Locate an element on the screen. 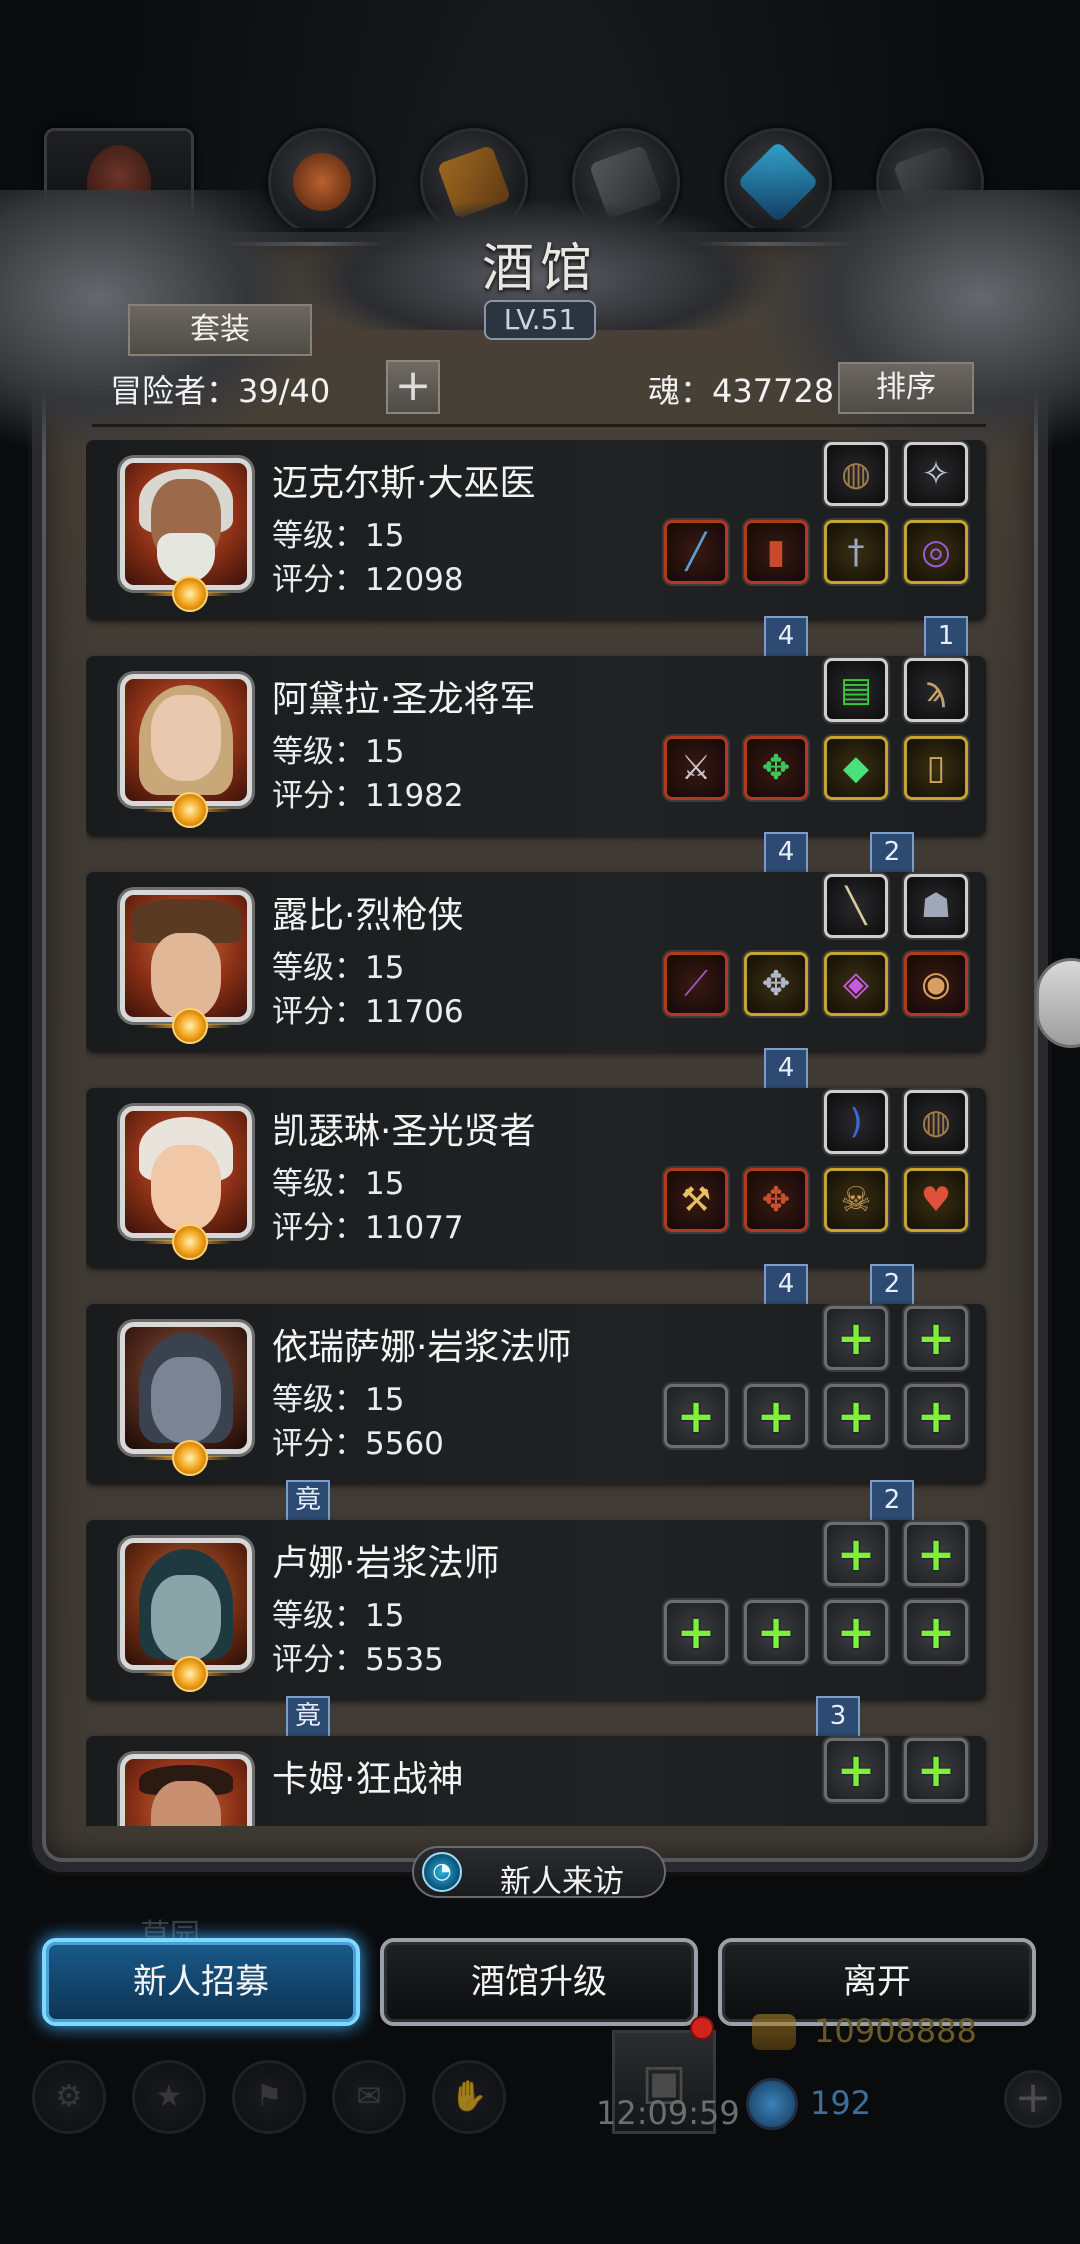  plate-armor-icon: ✥ is located at coordinates (776, 984).